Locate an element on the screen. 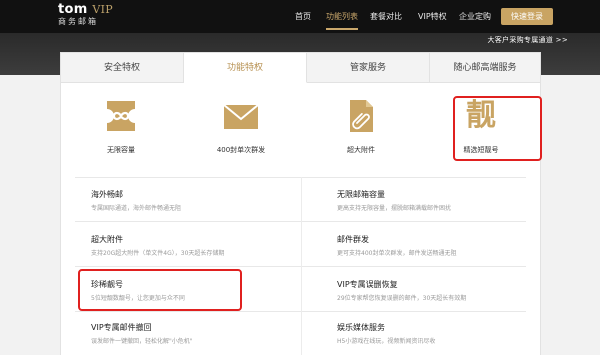 The image size is (600, 355). logo-main-text: tom is located at coordinates (73, 9).